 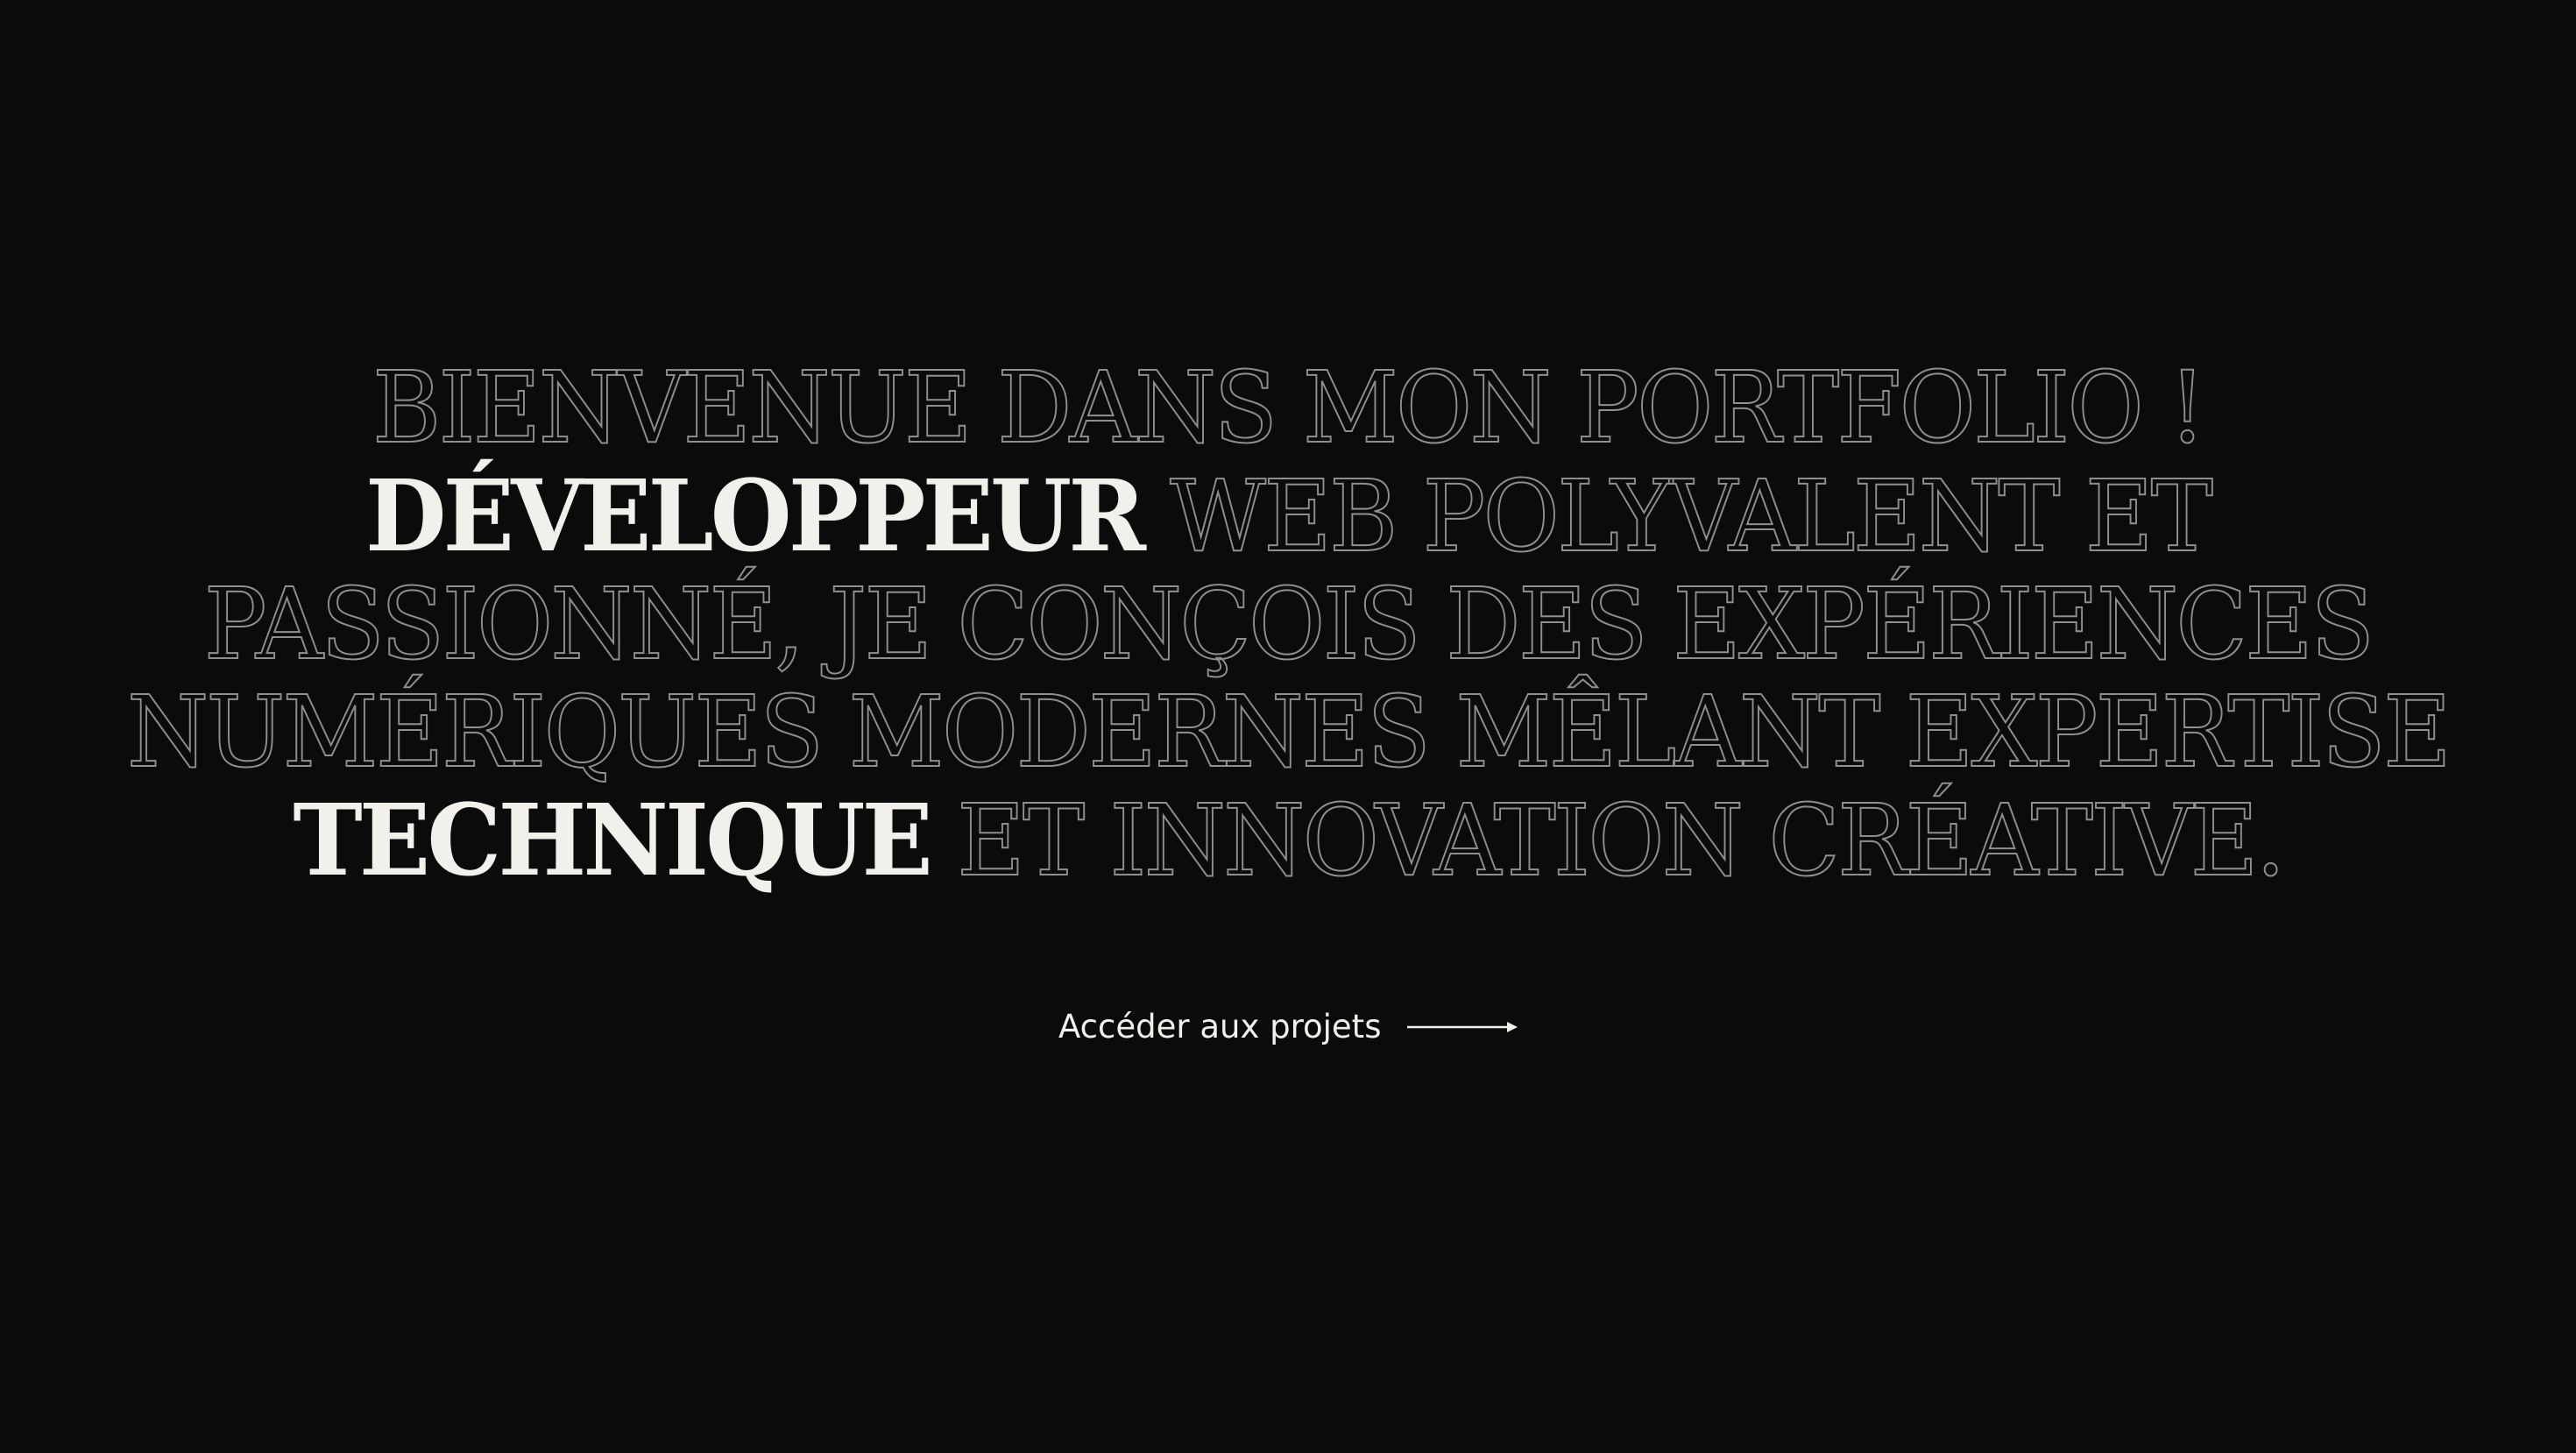 I want to click on hero-line: NUMÉRIQUES MODERNES MÊLANT EXPERTISE, so click(x=1288, y=733).